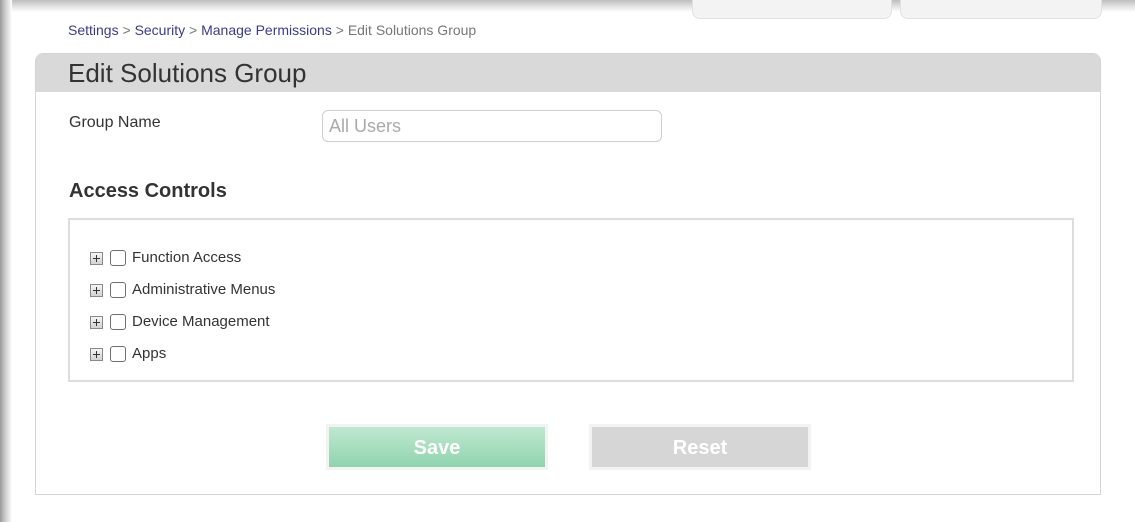 The image size is (1135, 522). I want to click on breadcrumb-current: Edit Solutions Group, so click(412, 30).